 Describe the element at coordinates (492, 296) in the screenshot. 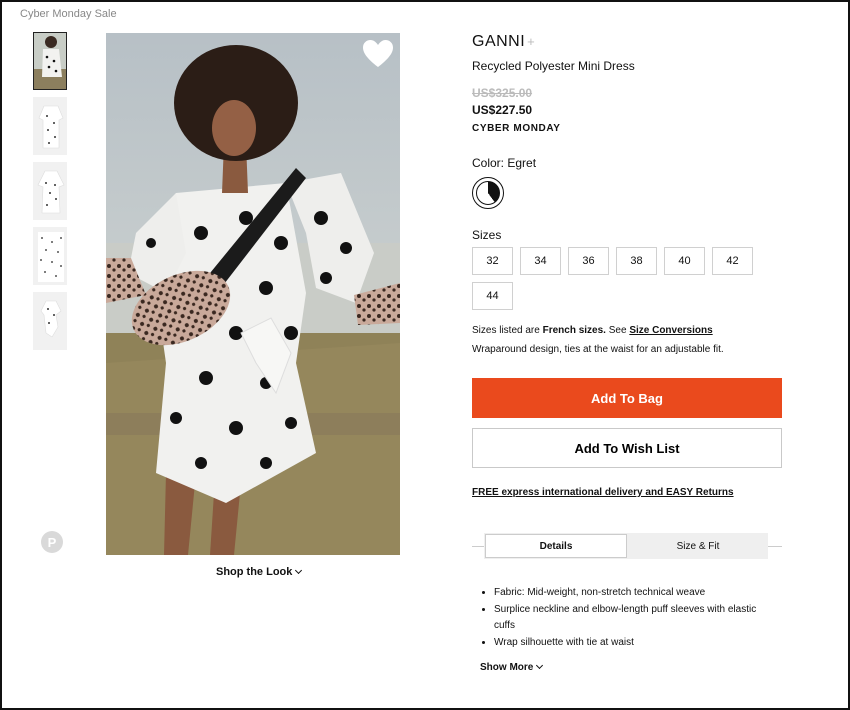

I see `size-option-44: 44` at that location.